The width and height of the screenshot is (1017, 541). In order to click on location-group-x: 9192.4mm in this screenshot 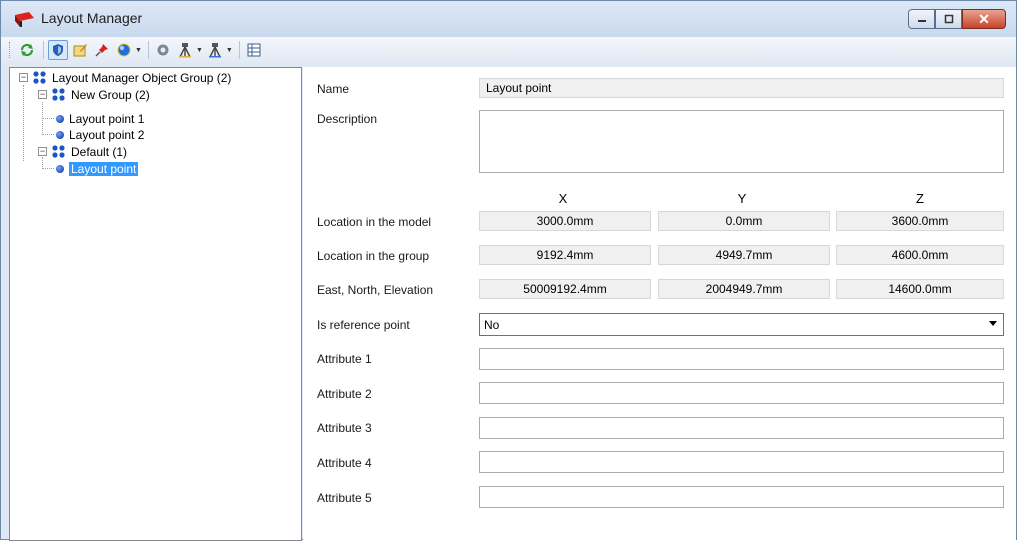, I will do `click(565, 255)`.